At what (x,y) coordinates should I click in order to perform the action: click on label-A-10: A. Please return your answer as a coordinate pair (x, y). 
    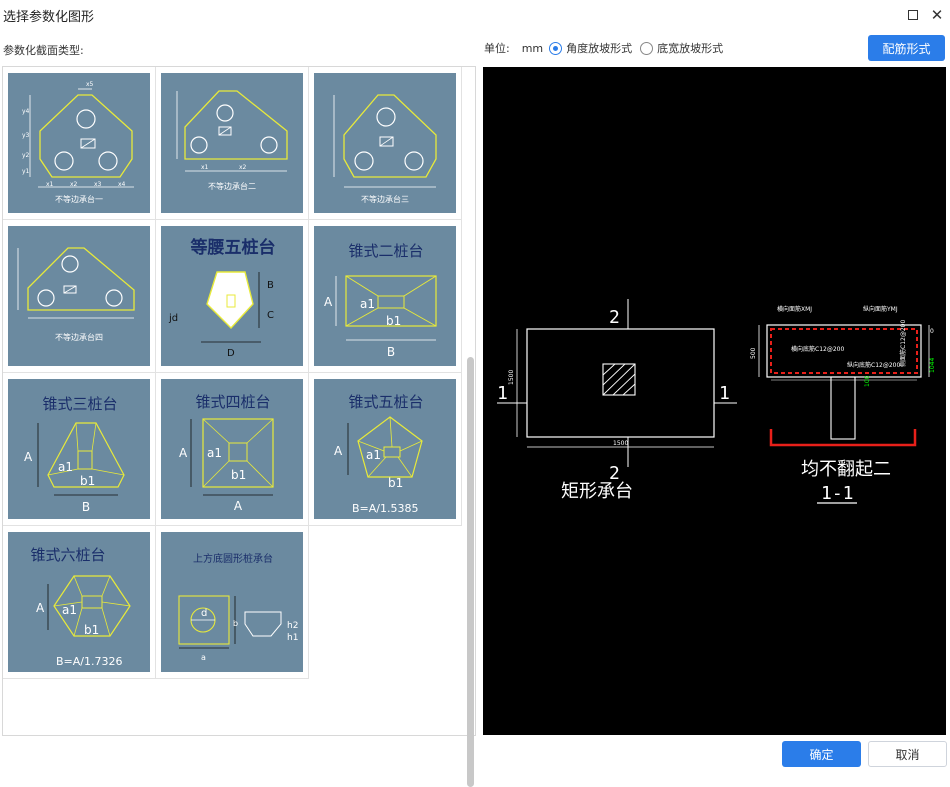
    Looking at the image, I should click on (40, 608).